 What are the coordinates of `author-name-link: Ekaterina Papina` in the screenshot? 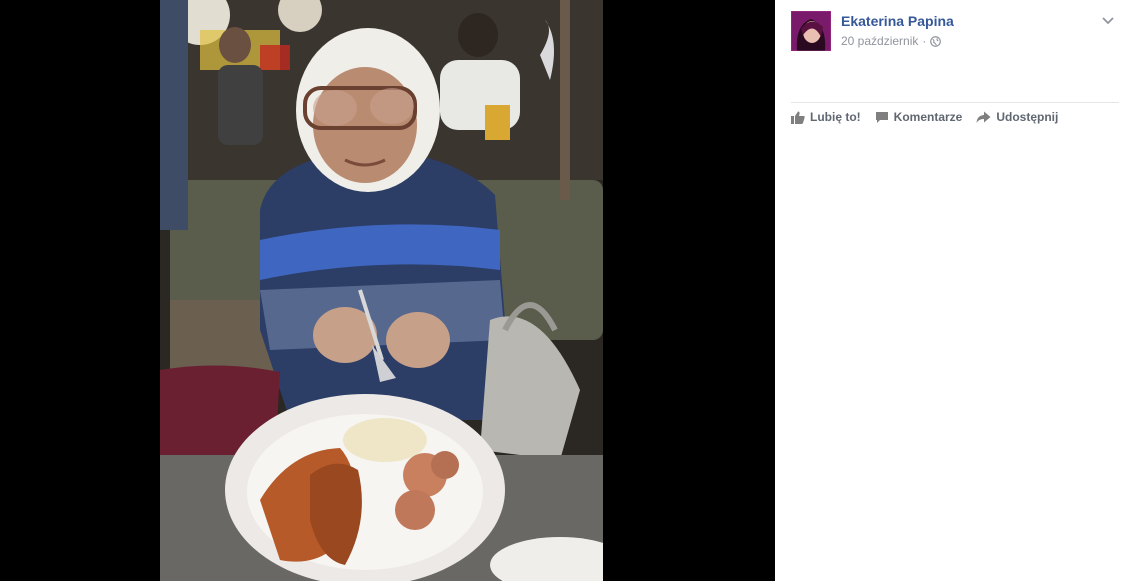 It's located at (897, 21).